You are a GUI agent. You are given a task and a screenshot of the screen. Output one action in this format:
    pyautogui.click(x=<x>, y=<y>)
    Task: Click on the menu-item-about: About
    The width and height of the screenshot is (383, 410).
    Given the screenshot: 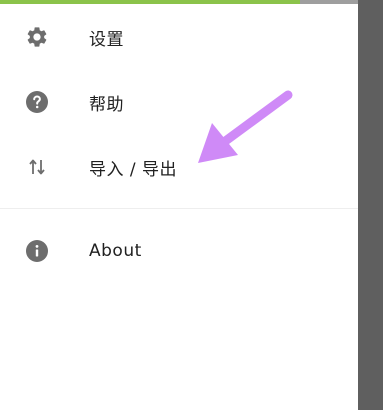 What is the action you would take?
    pyautogui.click(x=179, y=251)
    